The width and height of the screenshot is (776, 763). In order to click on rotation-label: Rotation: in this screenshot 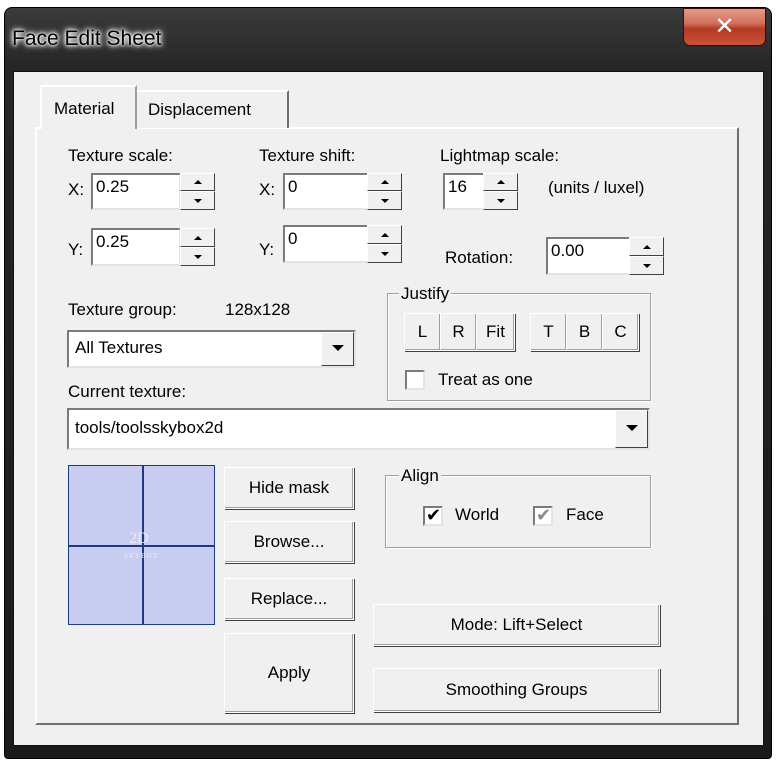, I will do `click(479, 257)`.